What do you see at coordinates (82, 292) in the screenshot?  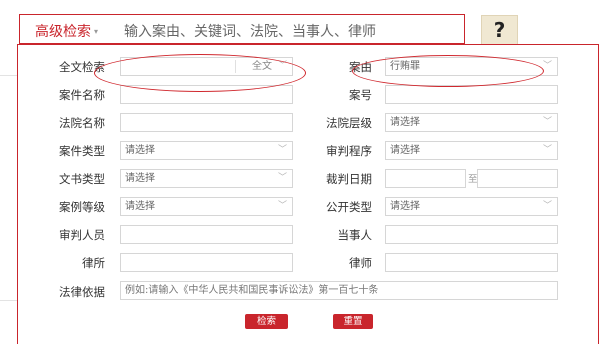 I see `legal-basis-label: 法律依据` at bounding box center [82, 292].